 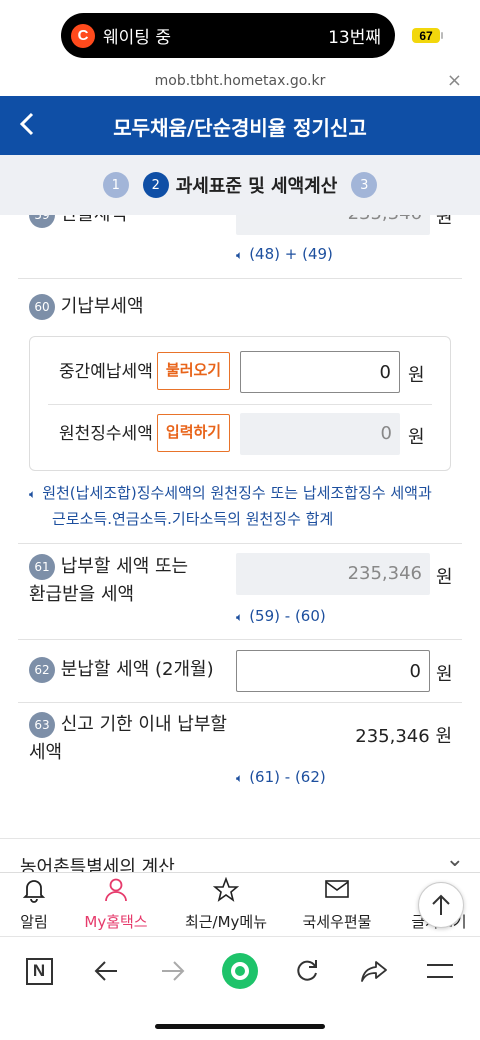 I want to click on row-61-formula: 🔈︎ (59) - (60), so click(x=281, y=616).